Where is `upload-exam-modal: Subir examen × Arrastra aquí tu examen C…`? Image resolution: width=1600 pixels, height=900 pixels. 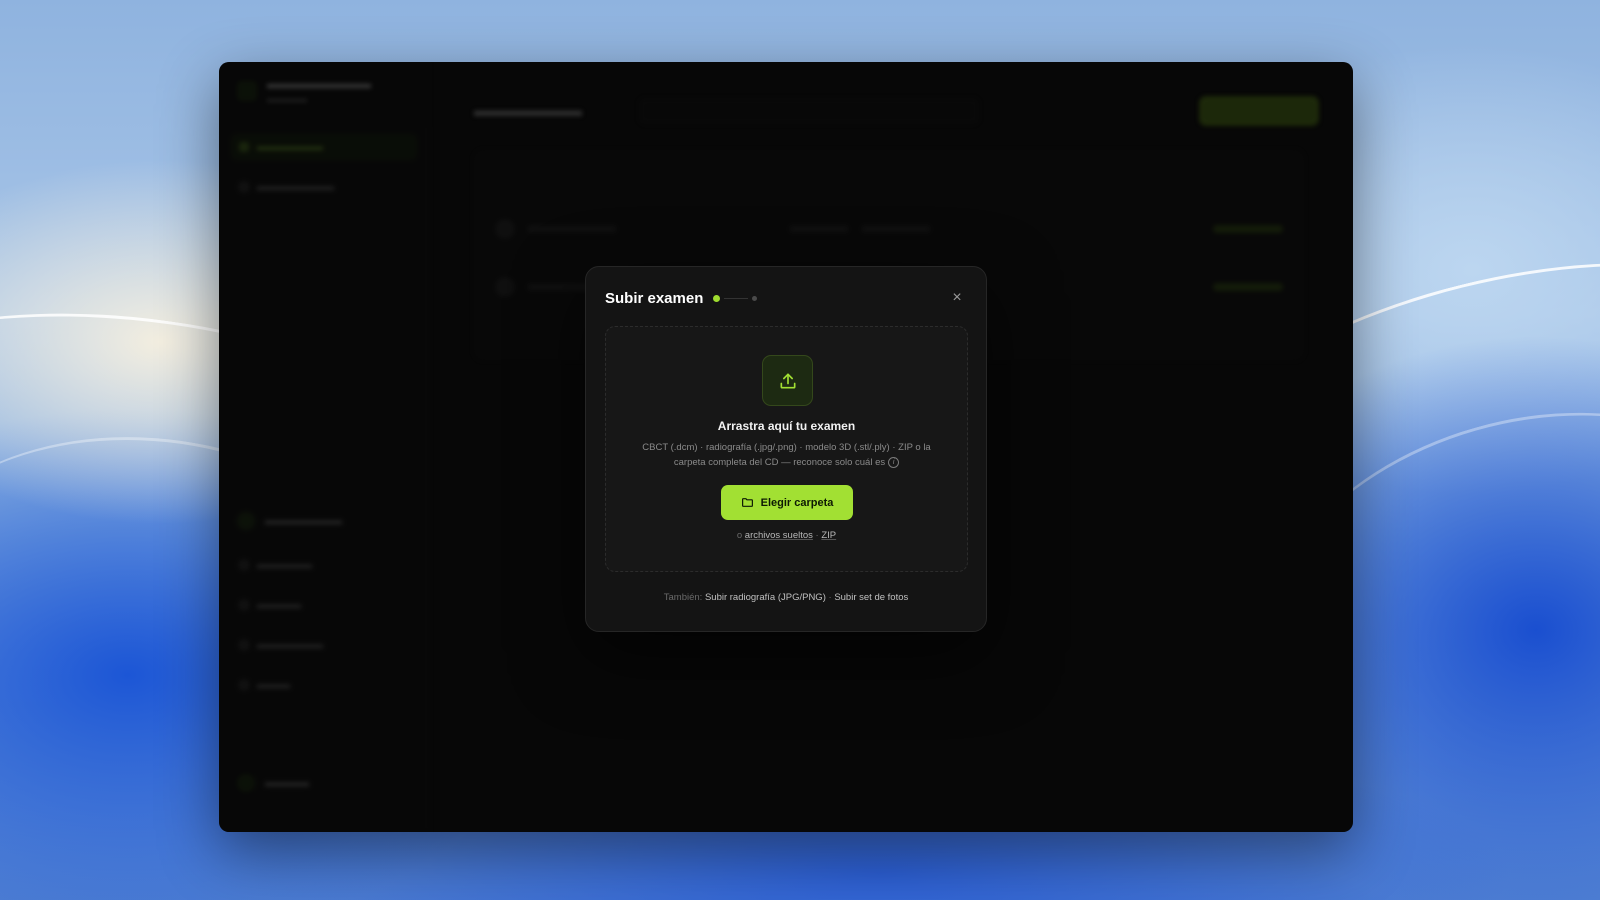
upload-exam-modal: Subir examen × Arrastra aquí tu examen C… is located at coordinates (786, 449).